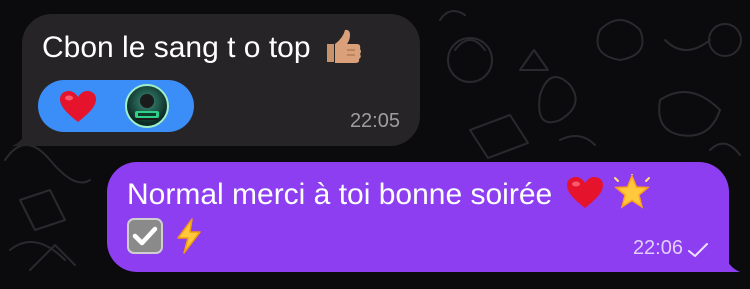  I want to click on avatar-image-icon, so click(147, 107).